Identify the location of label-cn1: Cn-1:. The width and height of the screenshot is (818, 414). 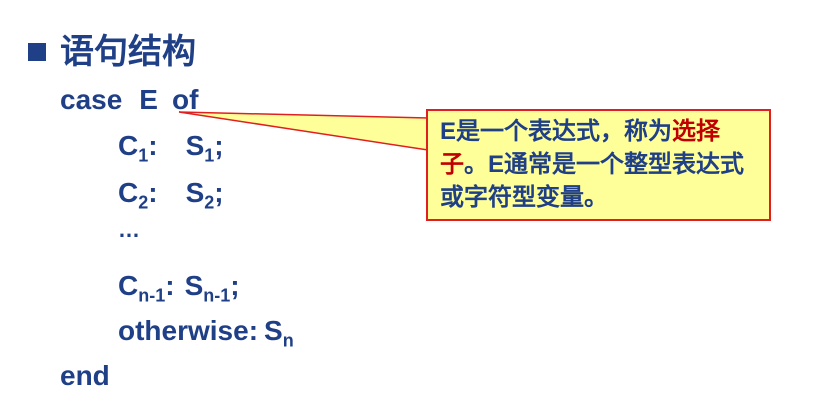
(146, 288).